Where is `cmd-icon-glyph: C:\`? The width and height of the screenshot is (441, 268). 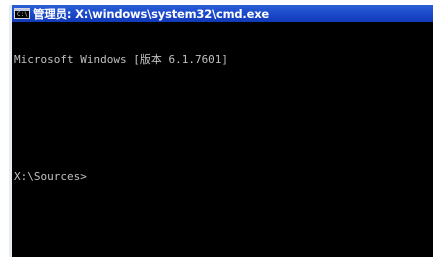 cmd-icon-glyph: C:\ is located at coordinates (22, 14).